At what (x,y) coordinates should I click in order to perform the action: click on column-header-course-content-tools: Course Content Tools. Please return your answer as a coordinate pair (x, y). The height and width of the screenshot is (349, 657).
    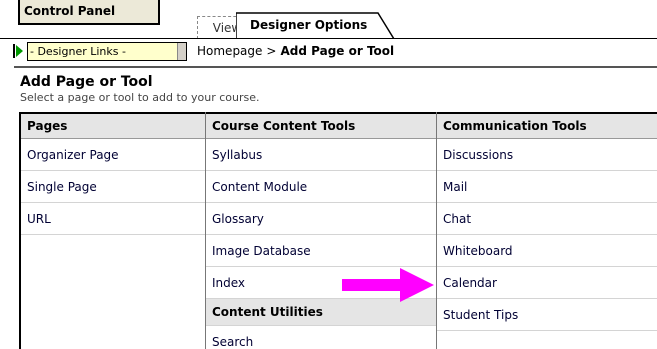
    Looking at the image, I should click on (321, 125).